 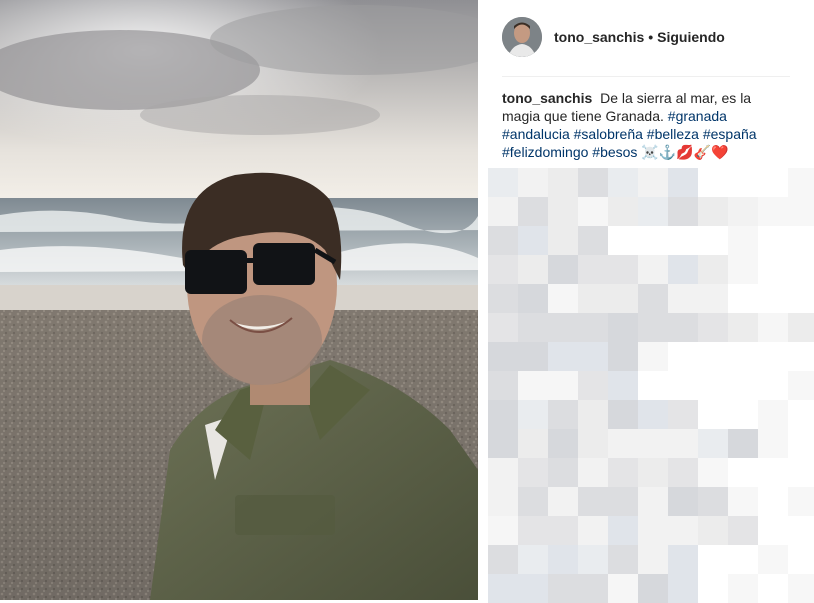 I want to click on profile-photo-icon, so click(x=522, y=37).